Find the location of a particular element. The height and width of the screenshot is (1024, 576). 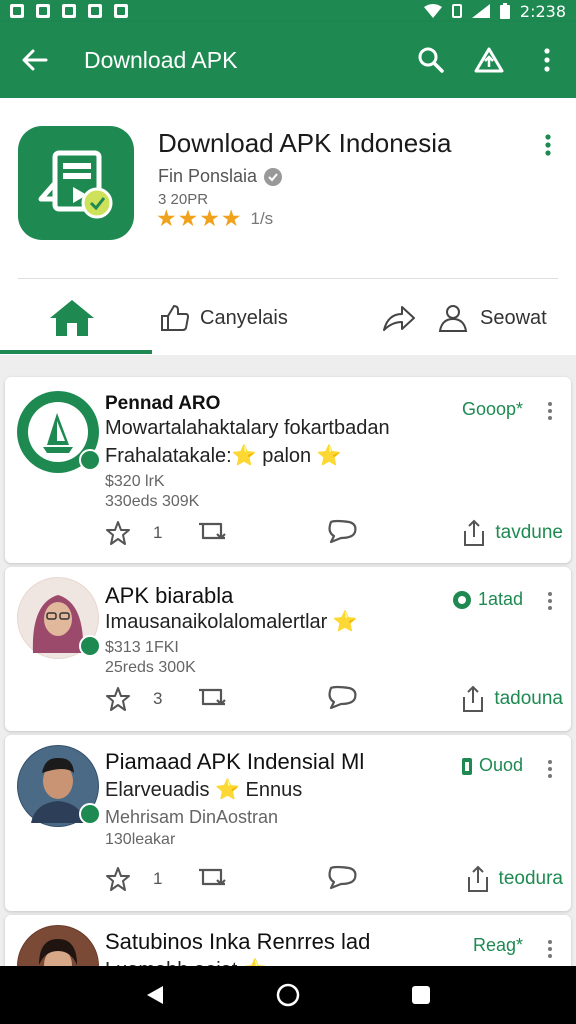

arrow-left-icon is located at coordinates (35, 60).